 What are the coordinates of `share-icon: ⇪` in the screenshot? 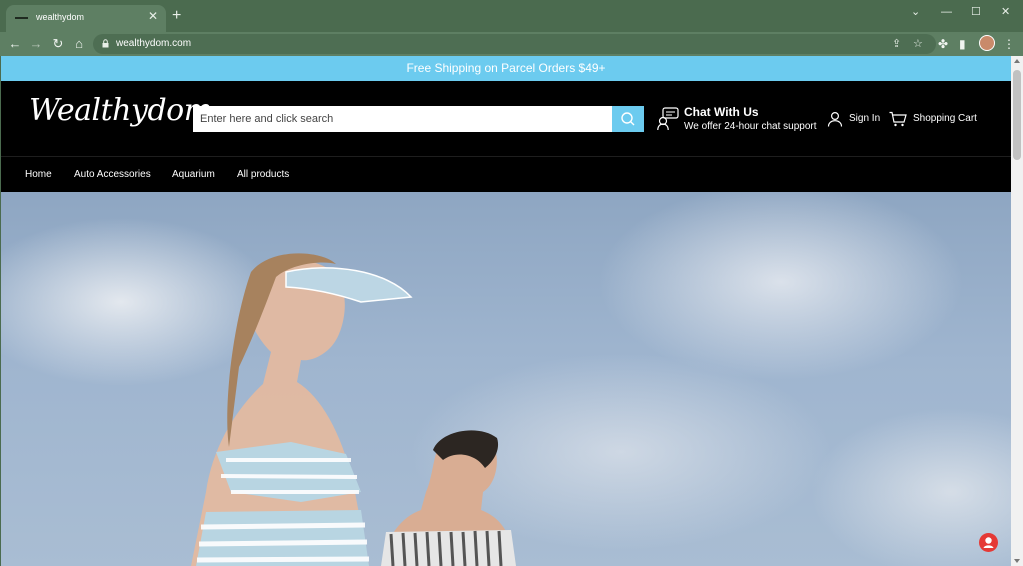 It's located at (896, 43).